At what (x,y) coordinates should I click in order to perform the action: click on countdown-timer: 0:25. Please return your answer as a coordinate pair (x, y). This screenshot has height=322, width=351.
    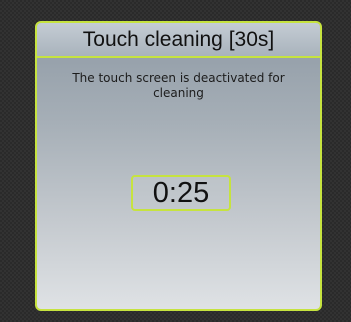
    Looking at the image, I should click on (181, 193).